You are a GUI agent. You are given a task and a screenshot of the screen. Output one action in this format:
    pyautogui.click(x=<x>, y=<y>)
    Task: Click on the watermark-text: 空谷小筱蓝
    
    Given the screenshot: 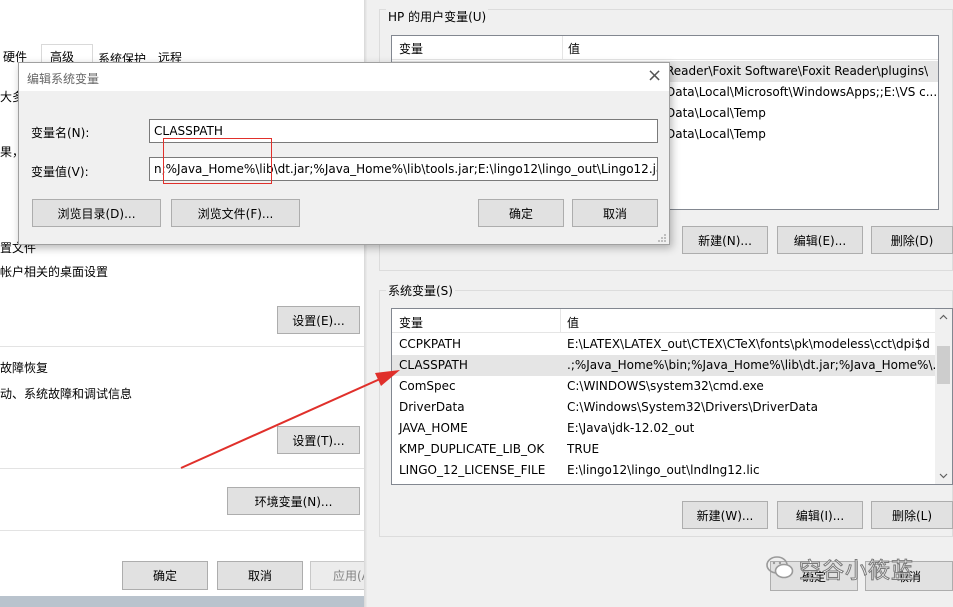 What is the action you would take?
    pyautogui.click(x=857, y=572)
    